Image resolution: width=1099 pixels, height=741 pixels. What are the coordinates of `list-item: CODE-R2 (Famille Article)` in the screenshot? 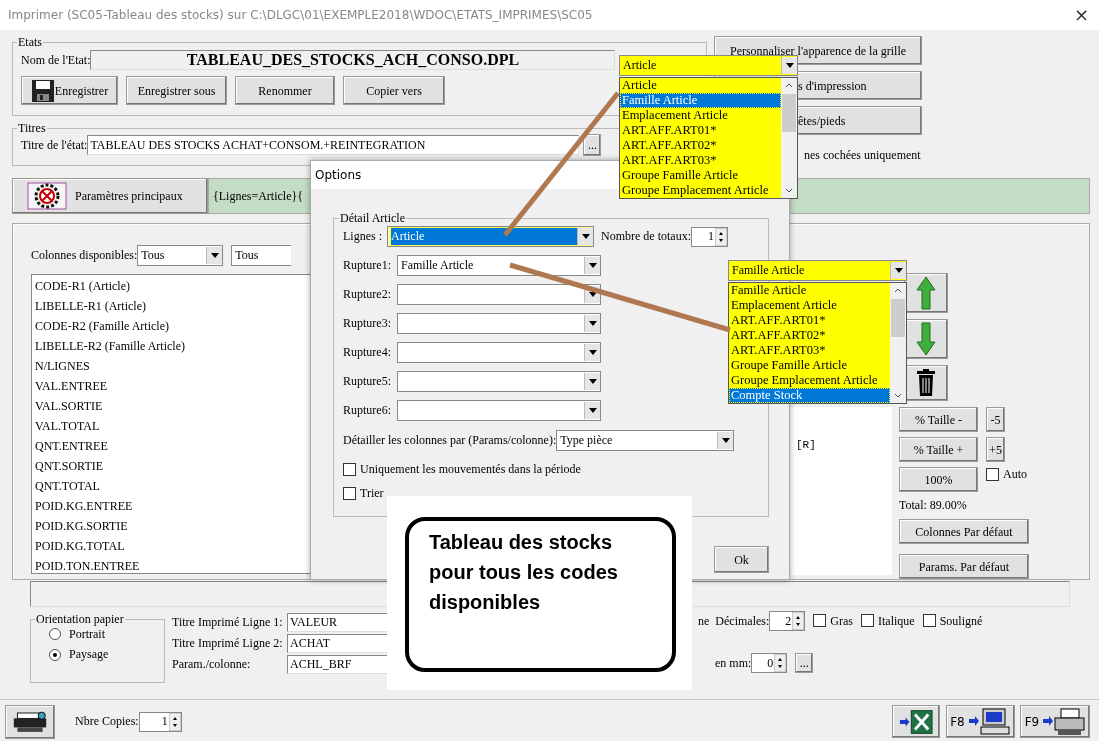 It's located at (171, 326).